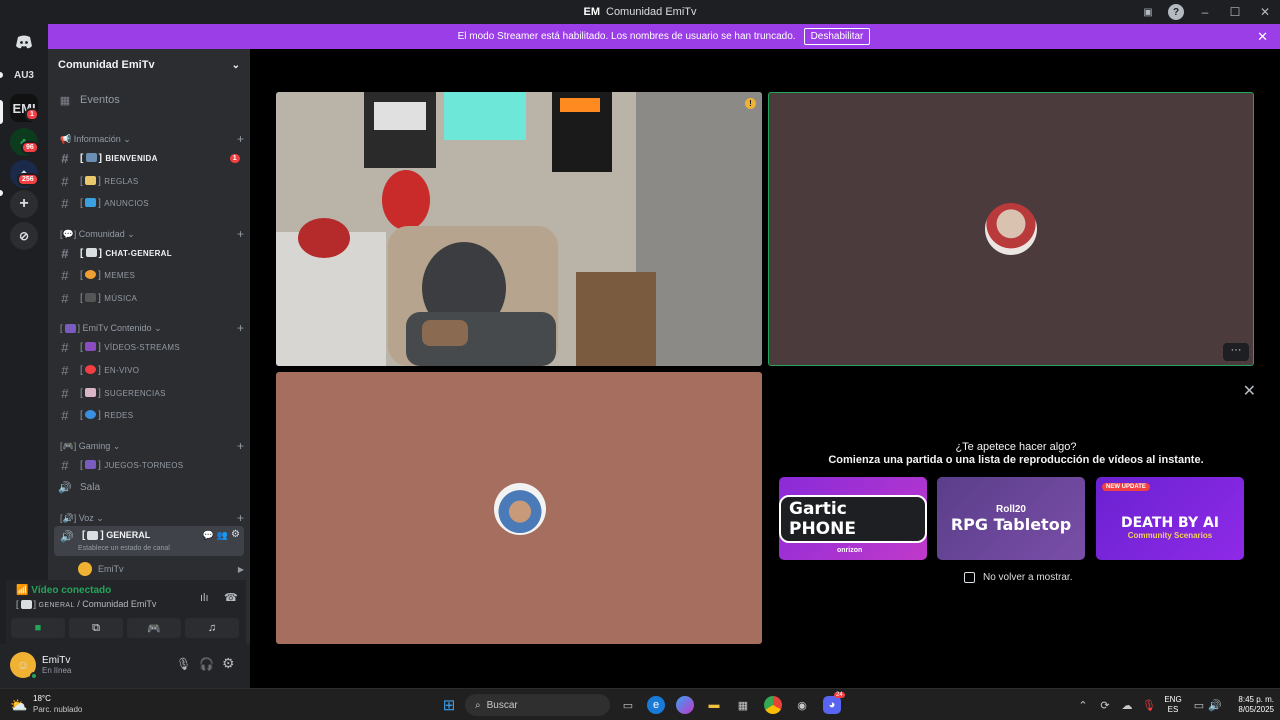 The image size is (1280, 720). Describe the element at coordinates (204, 598) in the screenshot. I see `noise-suppression-icon: ılı` at that location.